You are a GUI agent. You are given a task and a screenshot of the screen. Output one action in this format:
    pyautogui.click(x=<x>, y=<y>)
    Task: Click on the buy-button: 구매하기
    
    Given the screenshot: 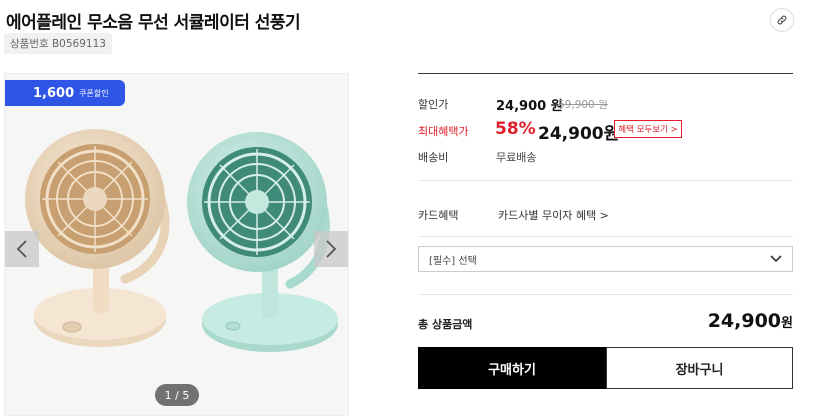 What is the action you would take?
    pyautogui.click(x=512, y=368)
    